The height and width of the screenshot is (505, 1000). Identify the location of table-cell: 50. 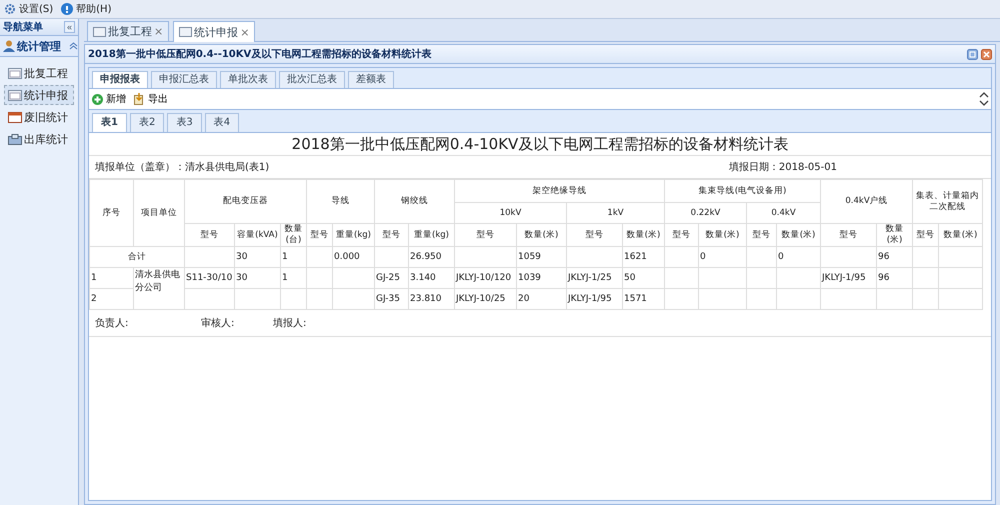
(630, 278).